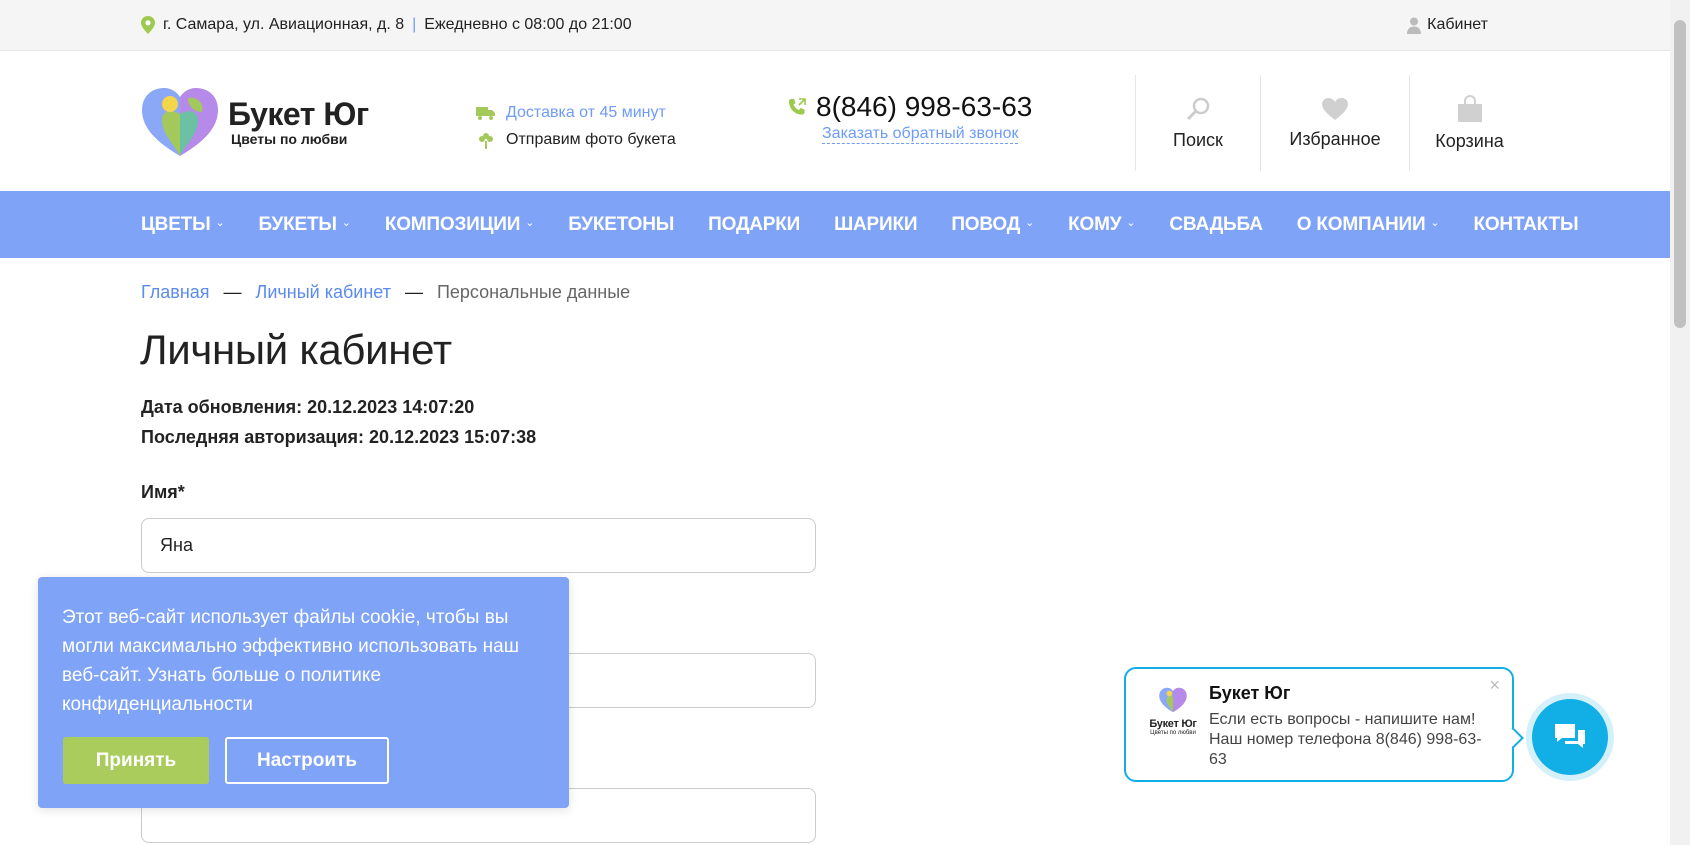  What do you see at coordinates (308, 407) in the screenshot?
I see `updated-date: Дата обновления: 20.12.2023 14:07:20` at bounding box center [308, 407].